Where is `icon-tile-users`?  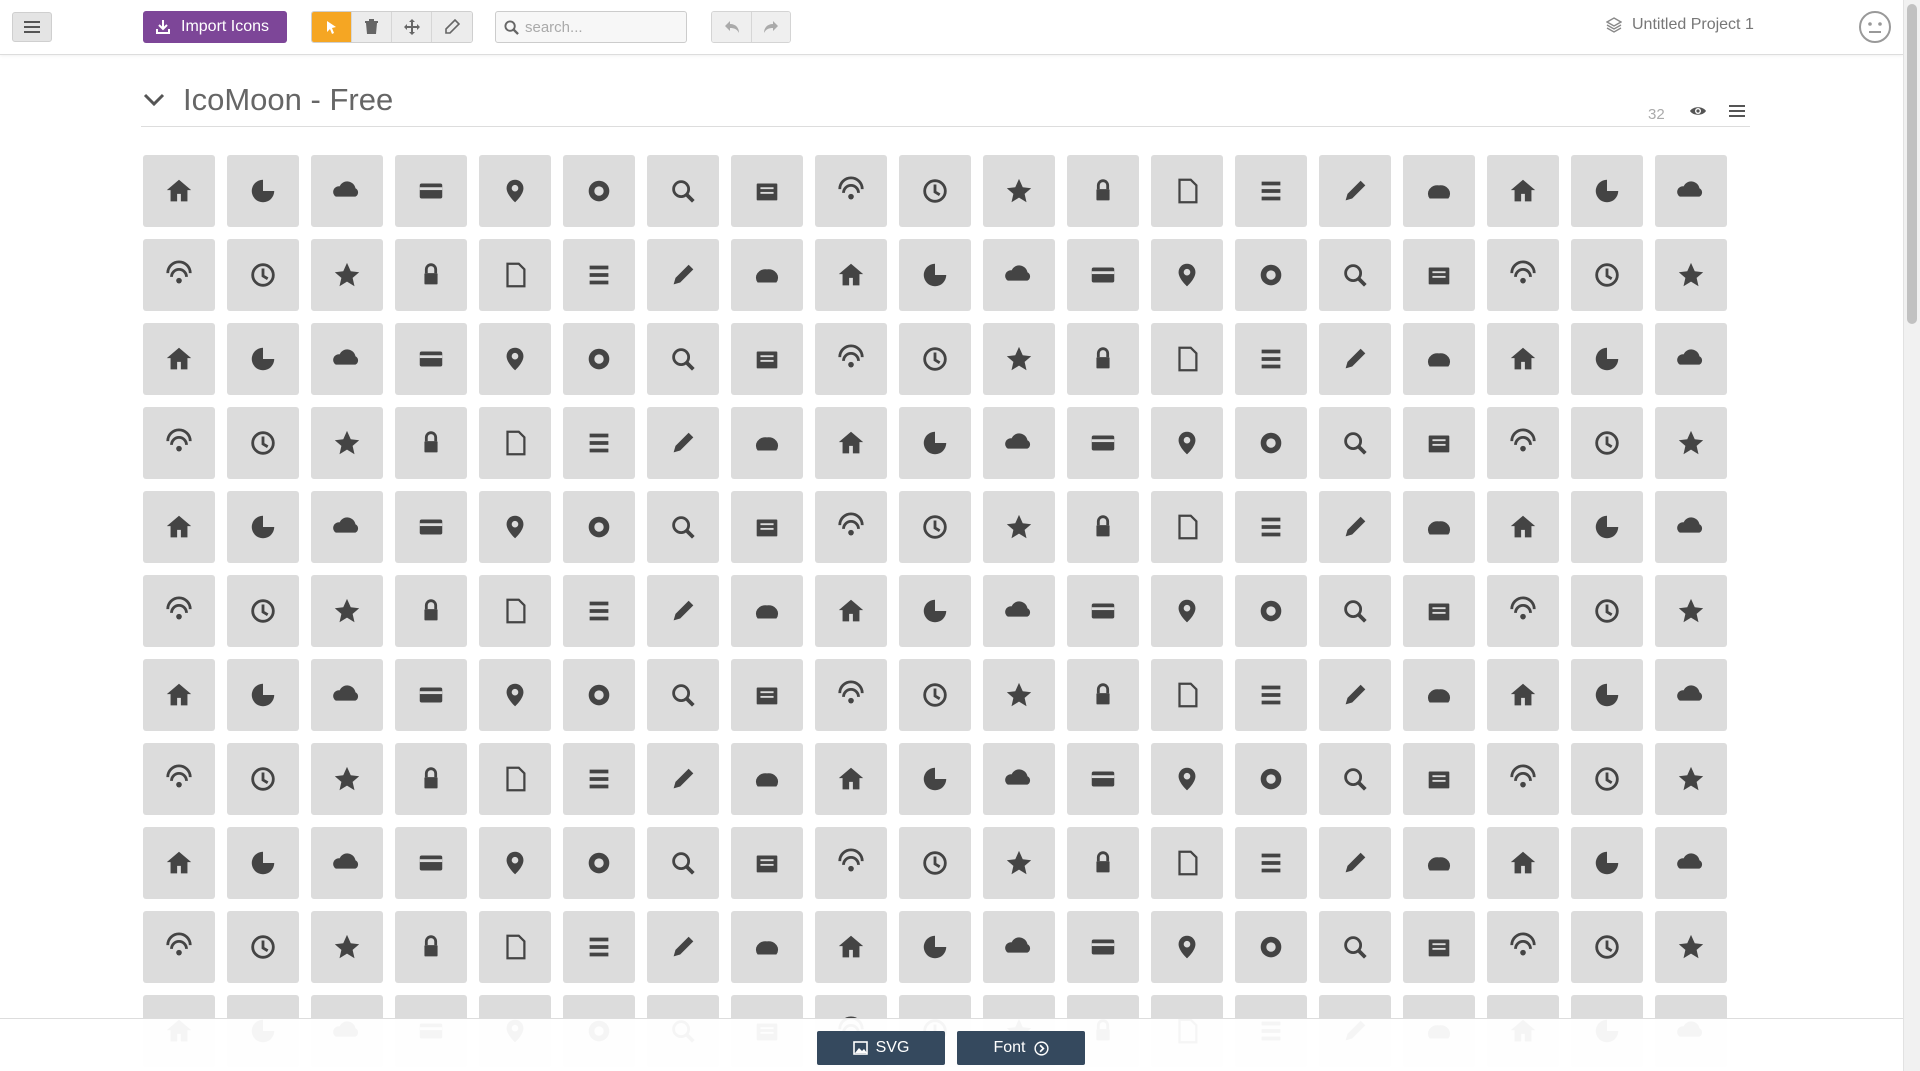
icon-tile-users is located at coordinates (1439, 611).